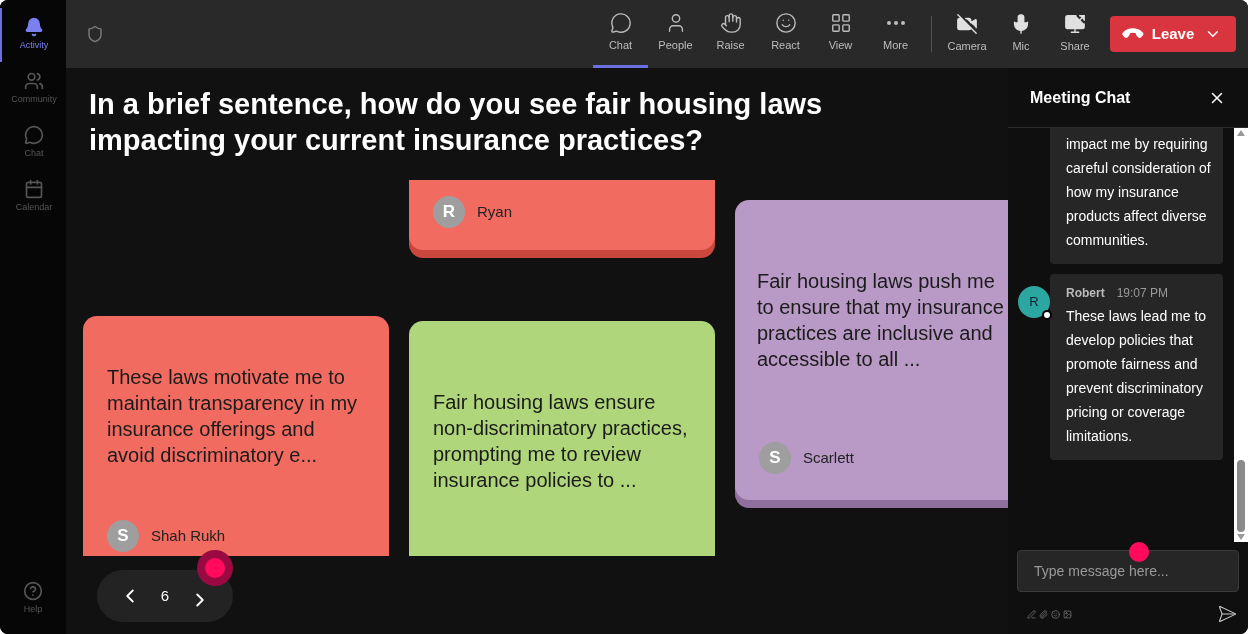  Describe the element at coordinates (828, 457) in the screenshot. I see `author-name: Scarlett` at that location.